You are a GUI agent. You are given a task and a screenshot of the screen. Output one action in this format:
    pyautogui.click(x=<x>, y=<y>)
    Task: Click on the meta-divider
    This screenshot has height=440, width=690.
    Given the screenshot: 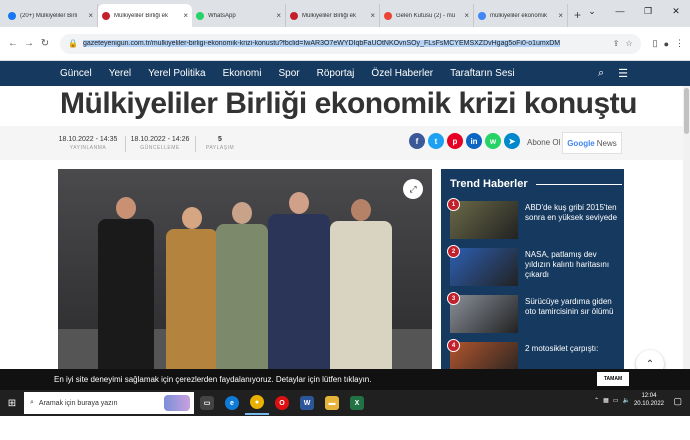 What is the action you would take?
    pyautogui.click(x=125, y=144)
    